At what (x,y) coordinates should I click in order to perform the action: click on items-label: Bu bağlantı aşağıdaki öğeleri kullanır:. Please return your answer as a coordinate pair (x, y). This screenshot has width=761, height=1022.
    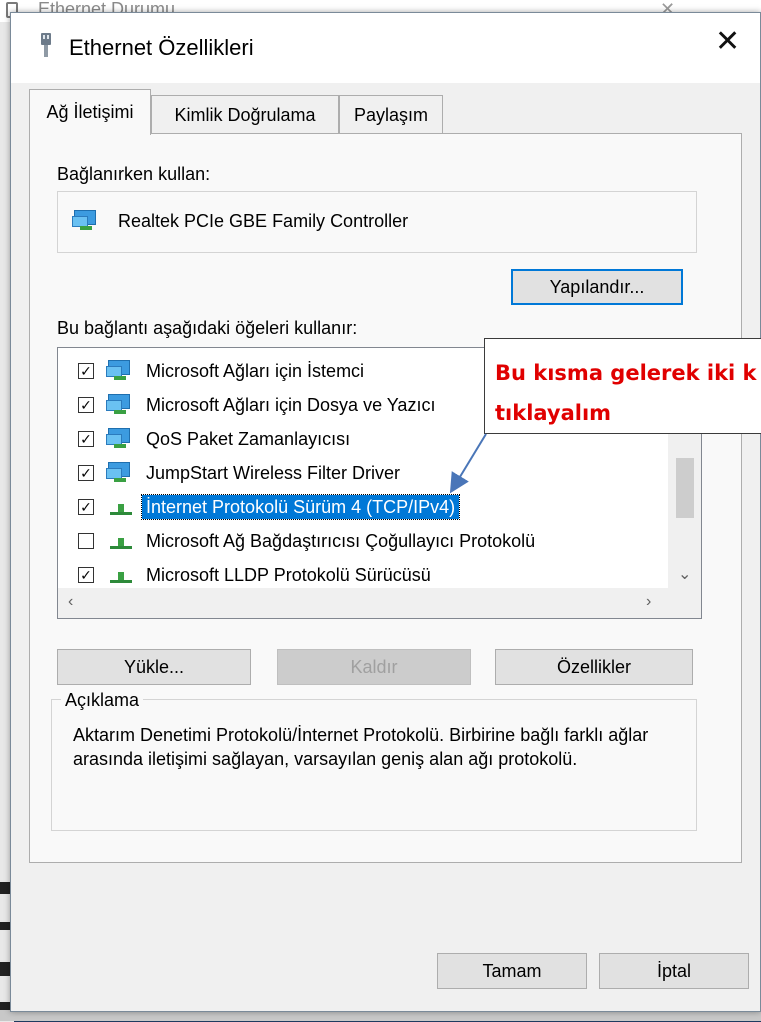
    Looking at the image, I should click on (207, 328).